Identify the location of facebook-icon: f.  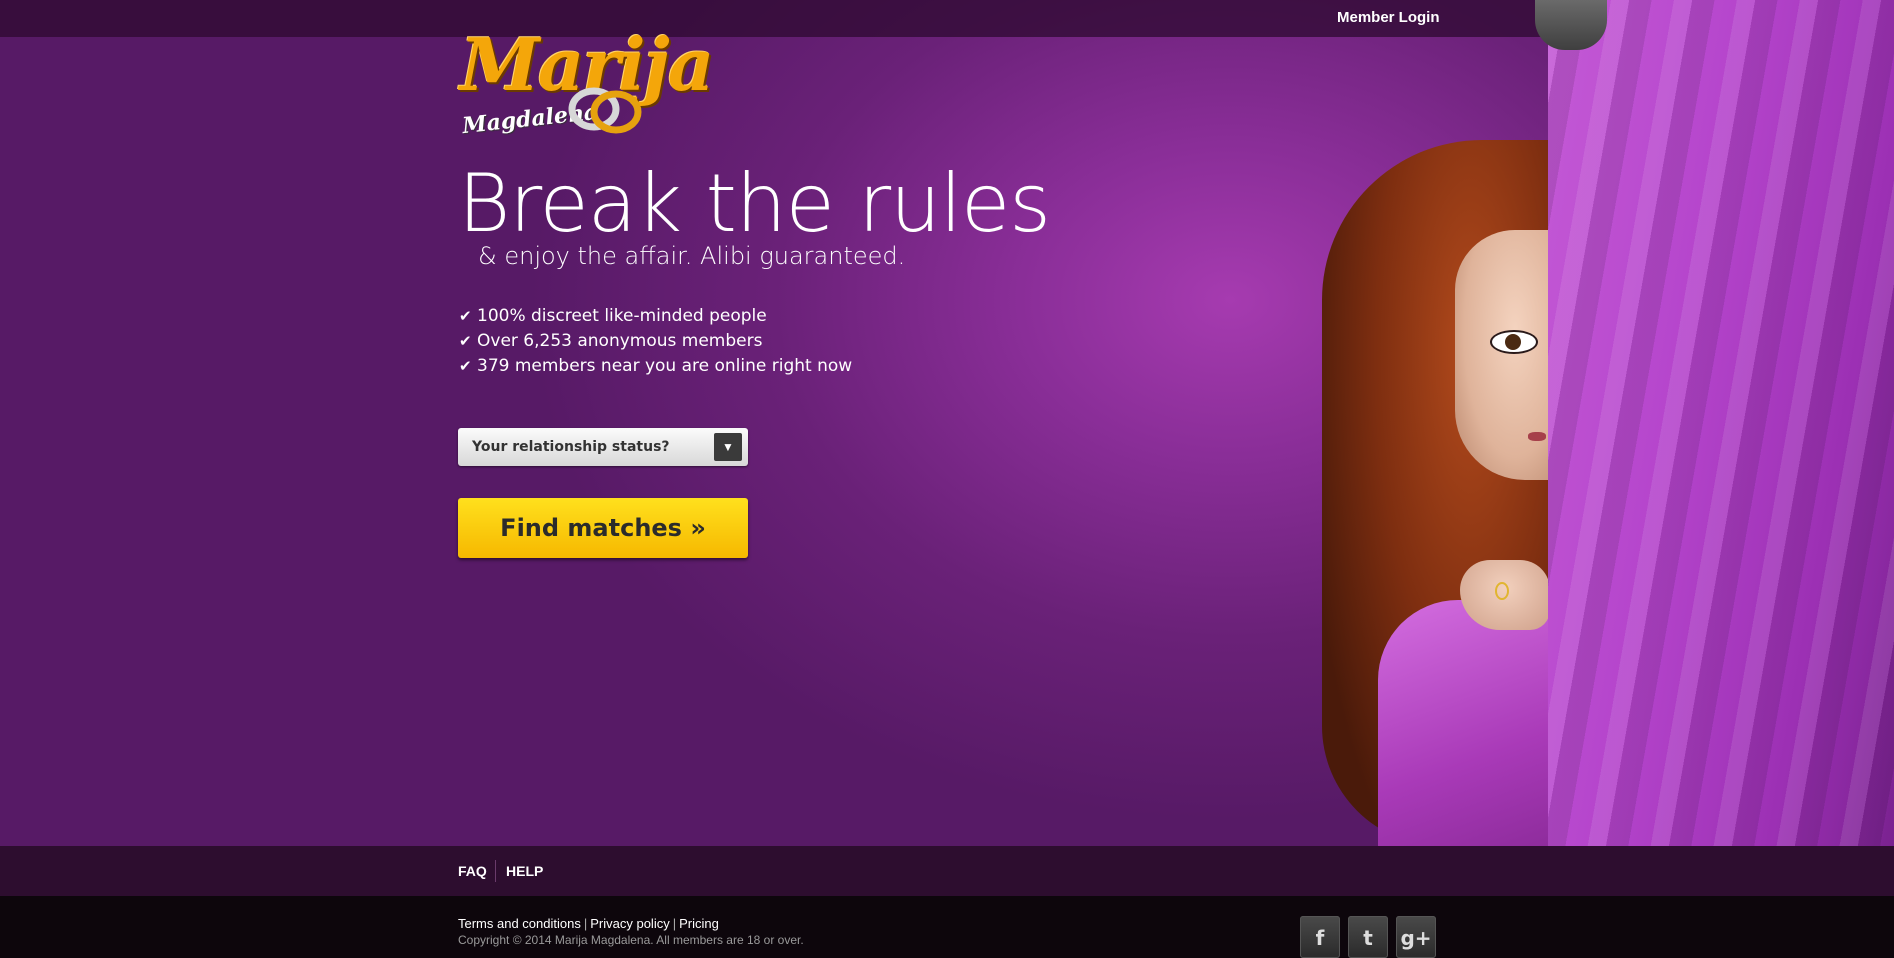
(1320, 938).